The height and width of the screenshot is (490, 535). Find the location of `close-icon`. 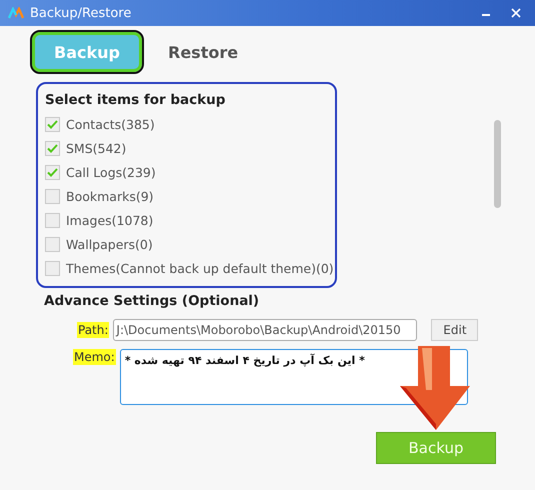

close-icon is located at coordinates (516, 13).